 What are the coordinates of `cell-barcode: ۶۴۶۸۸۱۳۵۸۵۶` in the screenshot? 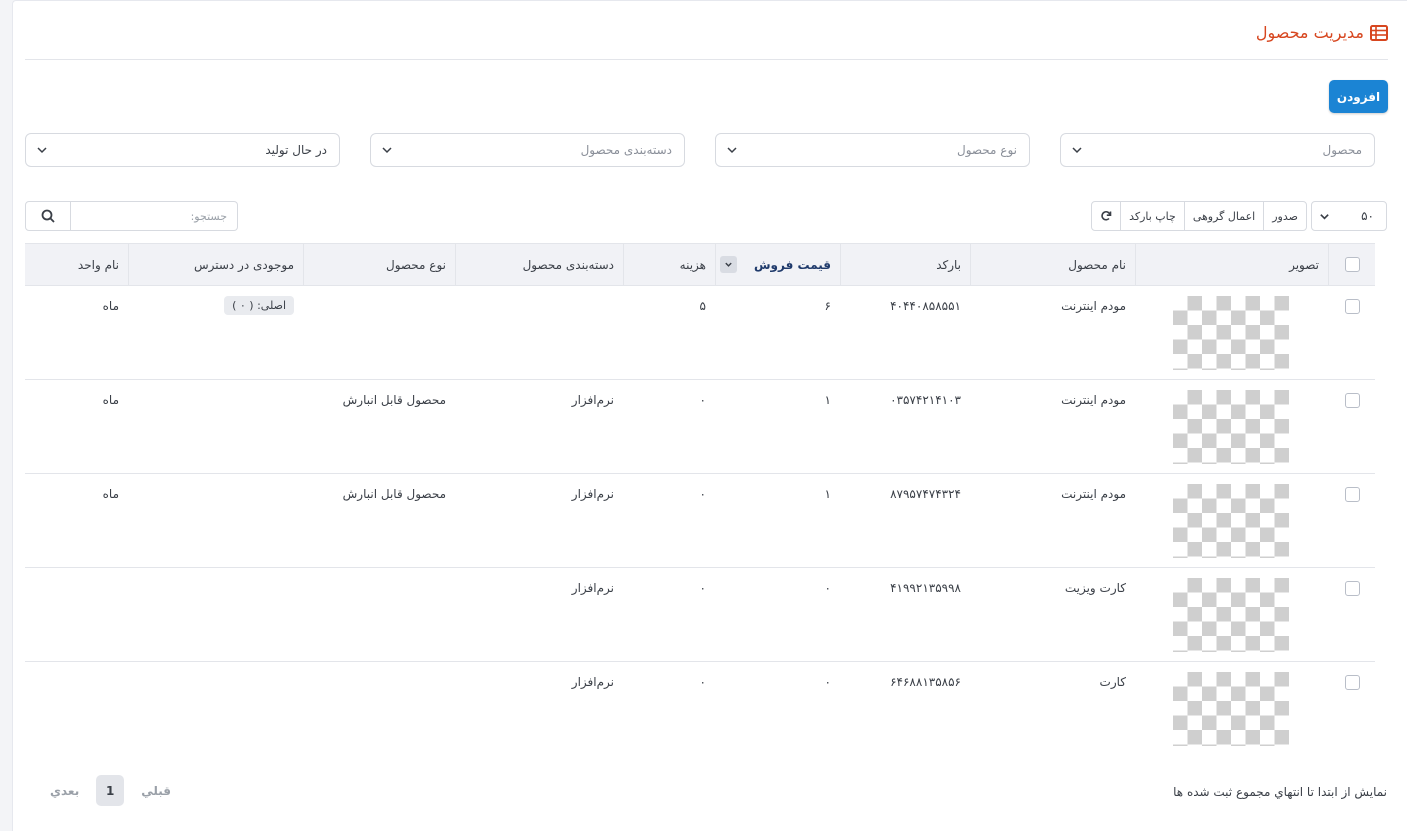 It's located at (925, 682).